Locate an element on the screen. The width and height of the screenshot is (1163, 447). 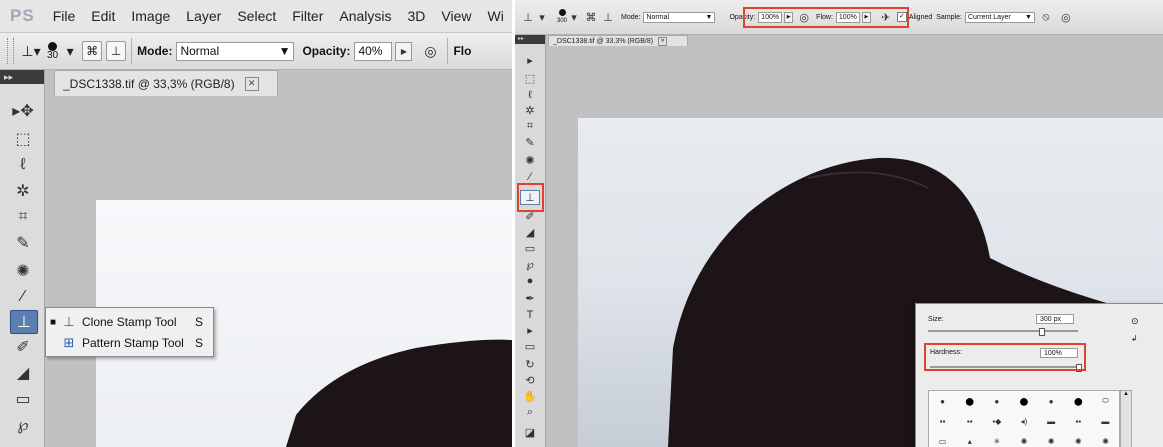
move-tool-icon: ▸ is located at coordinates (530, 60).